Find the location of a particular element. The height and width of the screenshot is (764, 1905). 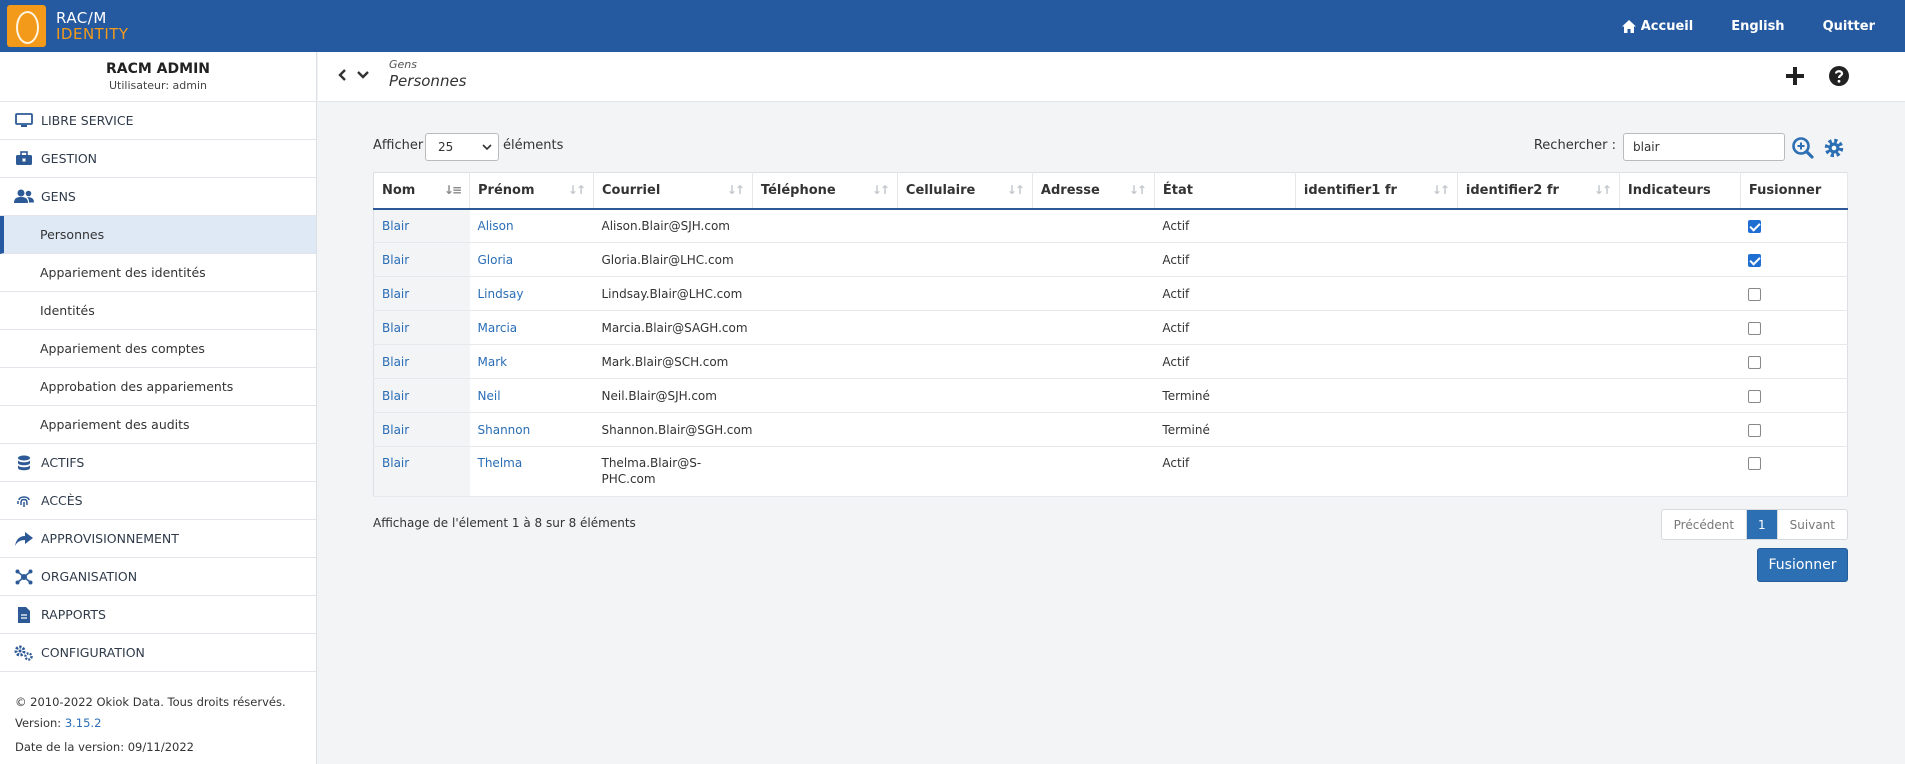

prev-page-button: Précédent is located at coordinates (1705, 524).